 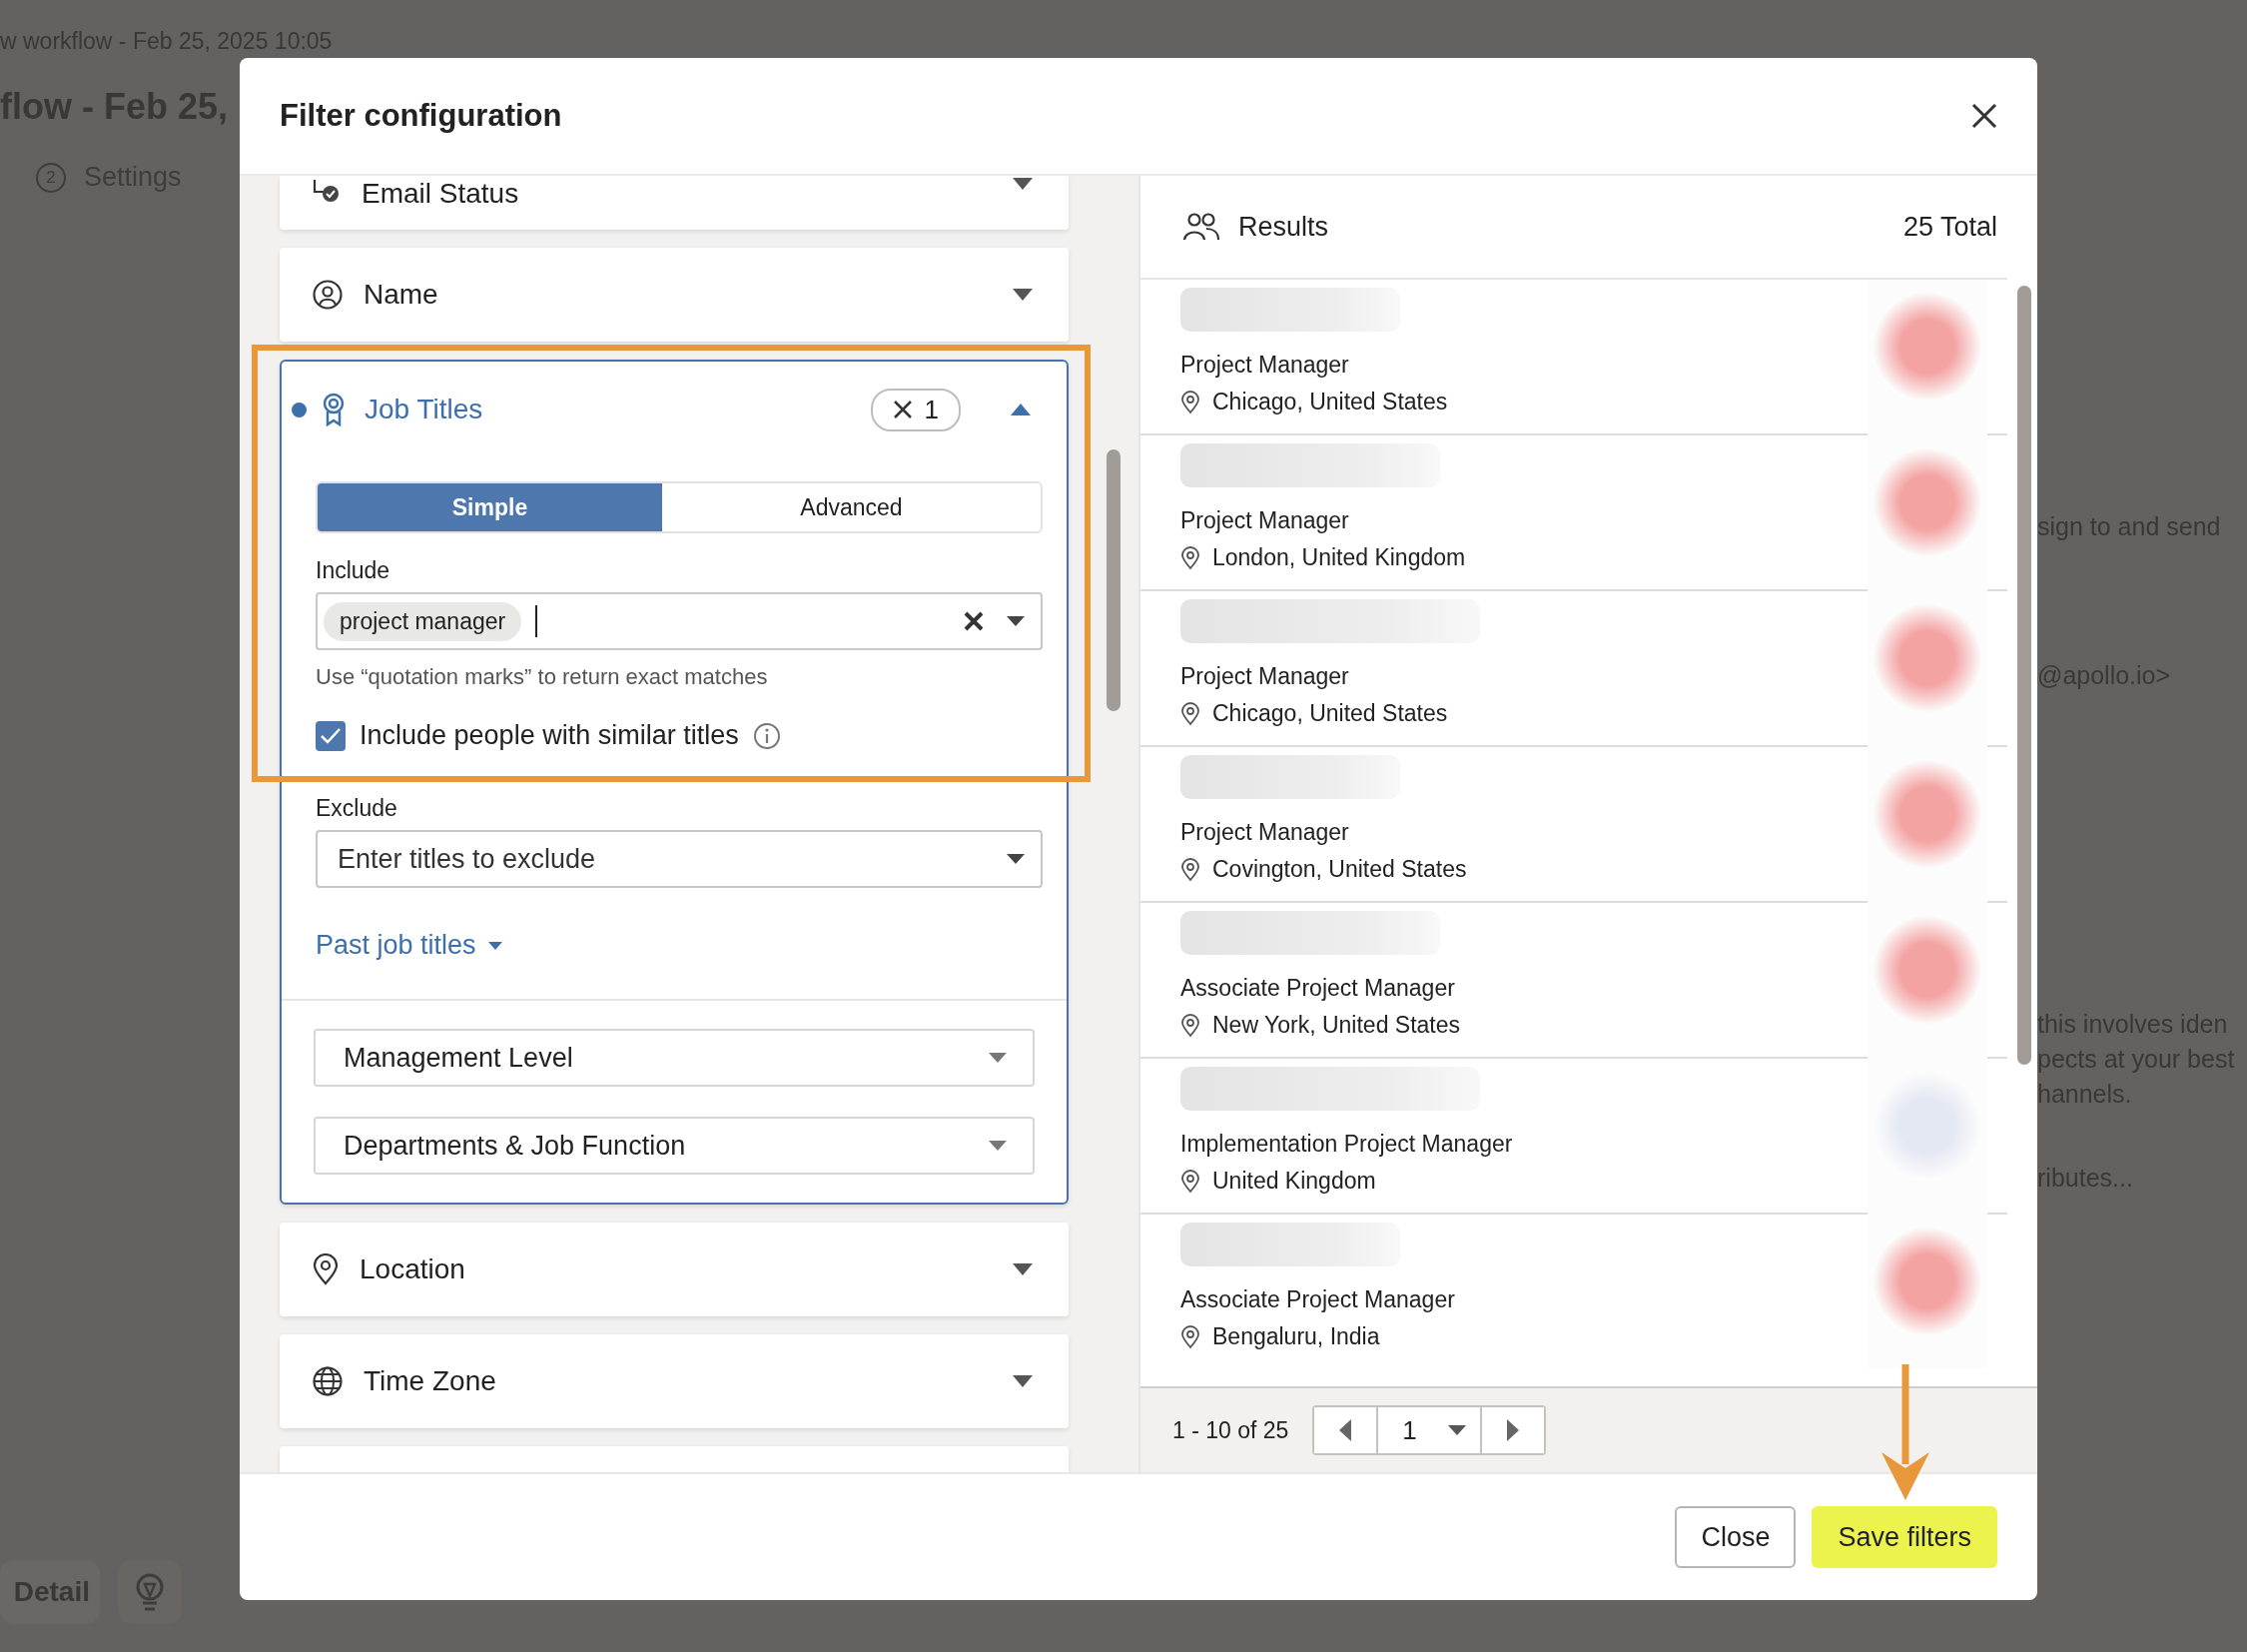 I want to click on location-text: Bengaluru, India, so click(x=1296, y=1336).